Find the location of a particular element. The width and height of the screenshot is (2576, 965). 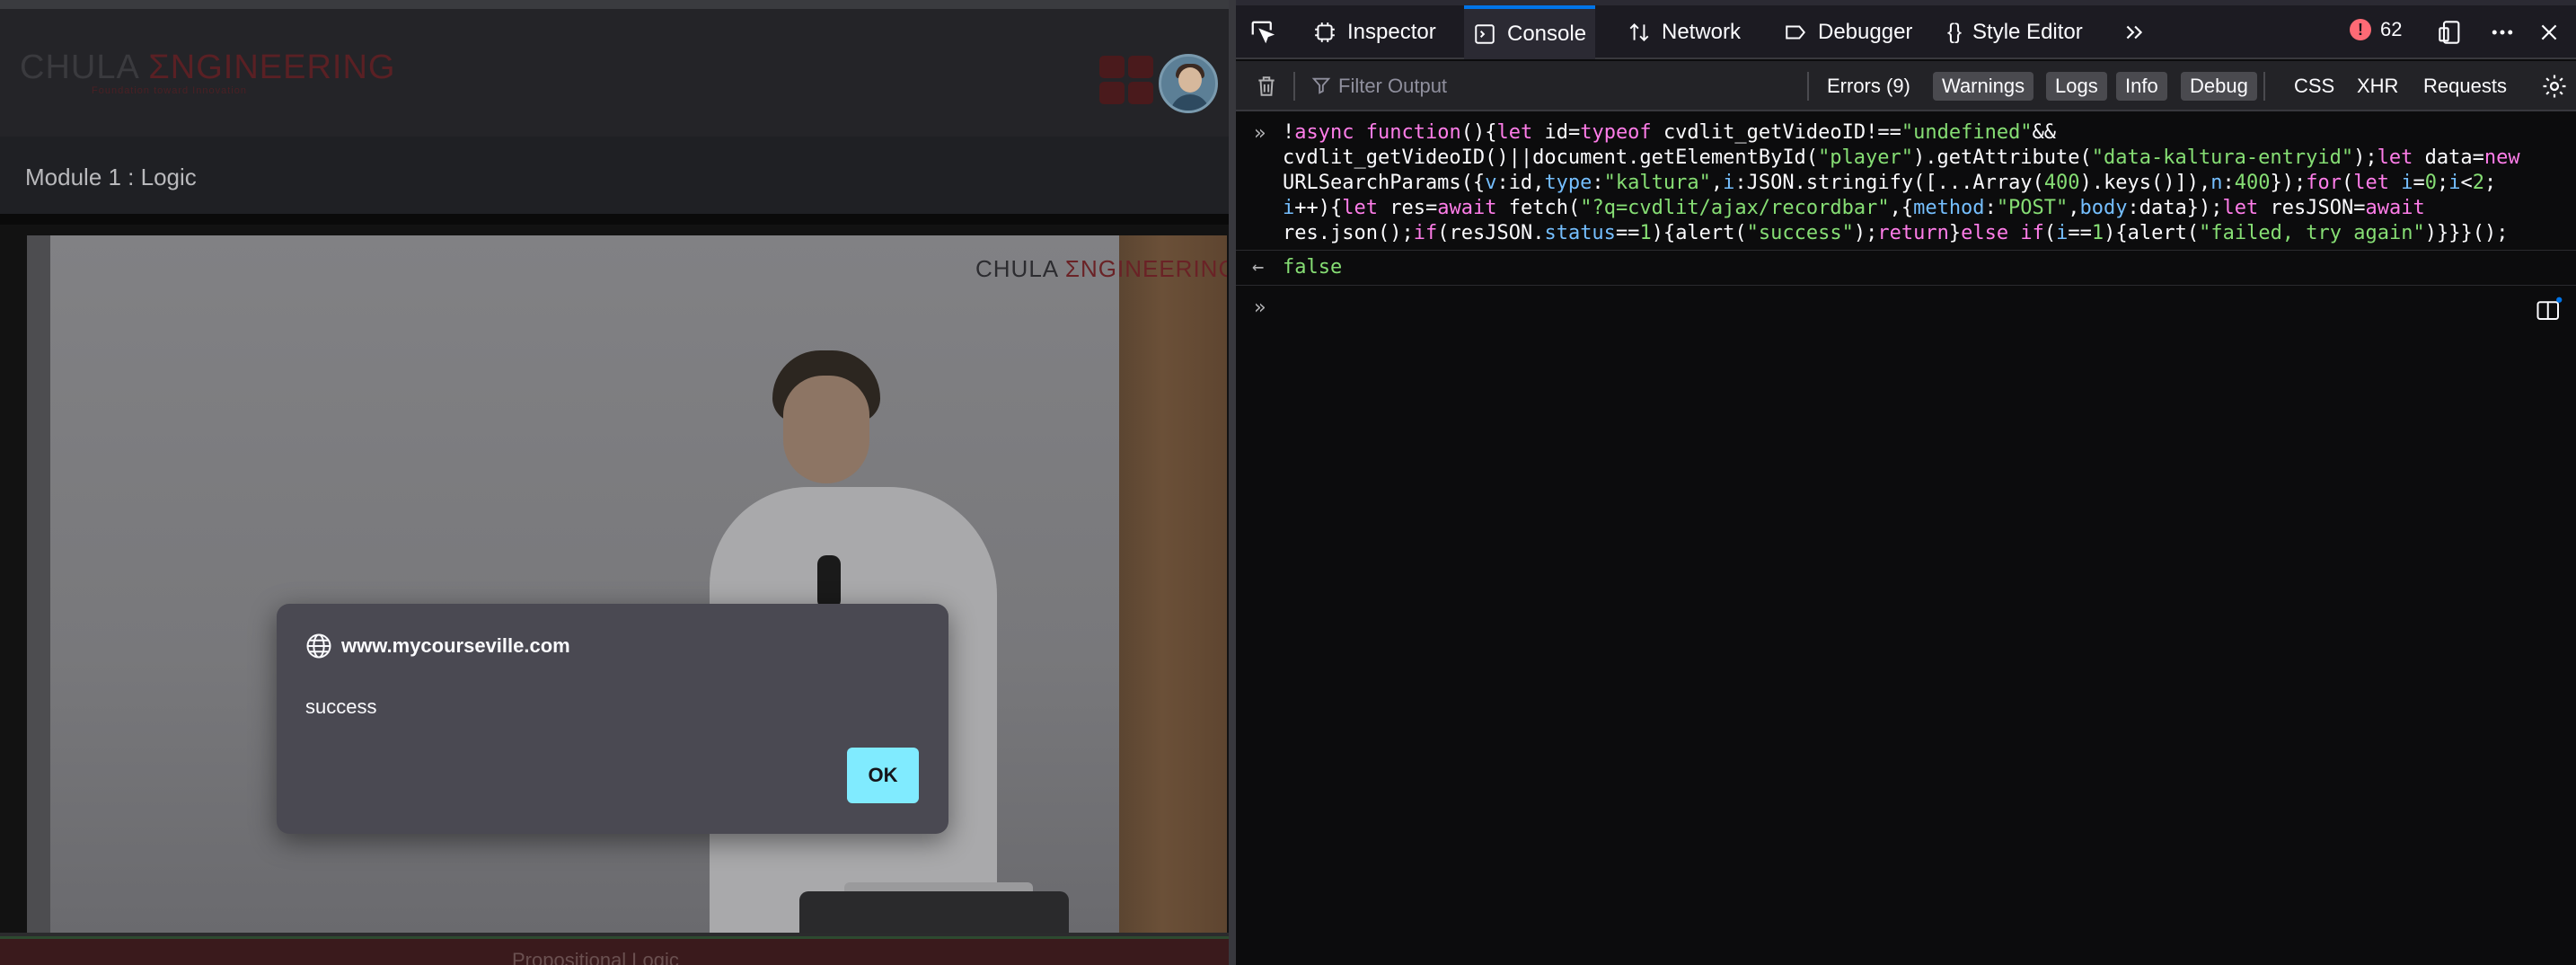

alert-dialog: www.mycourseville.com success OK is located at coordinates (612, 719).